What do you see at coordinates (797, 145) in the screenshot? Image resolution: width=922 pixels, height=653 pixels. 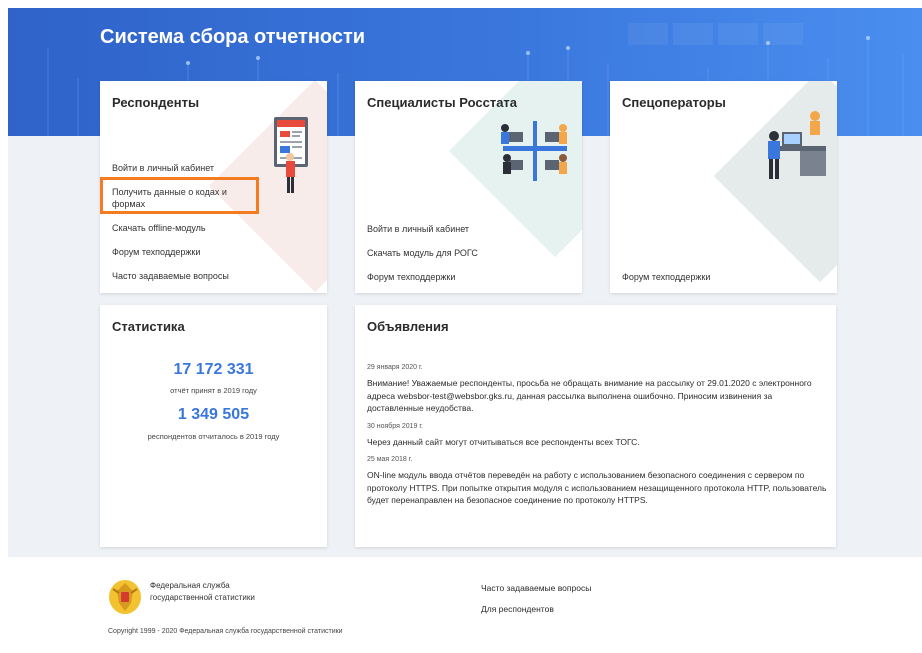 I see `operator-desk-illustration-icon` at bounding box center [797, 145].